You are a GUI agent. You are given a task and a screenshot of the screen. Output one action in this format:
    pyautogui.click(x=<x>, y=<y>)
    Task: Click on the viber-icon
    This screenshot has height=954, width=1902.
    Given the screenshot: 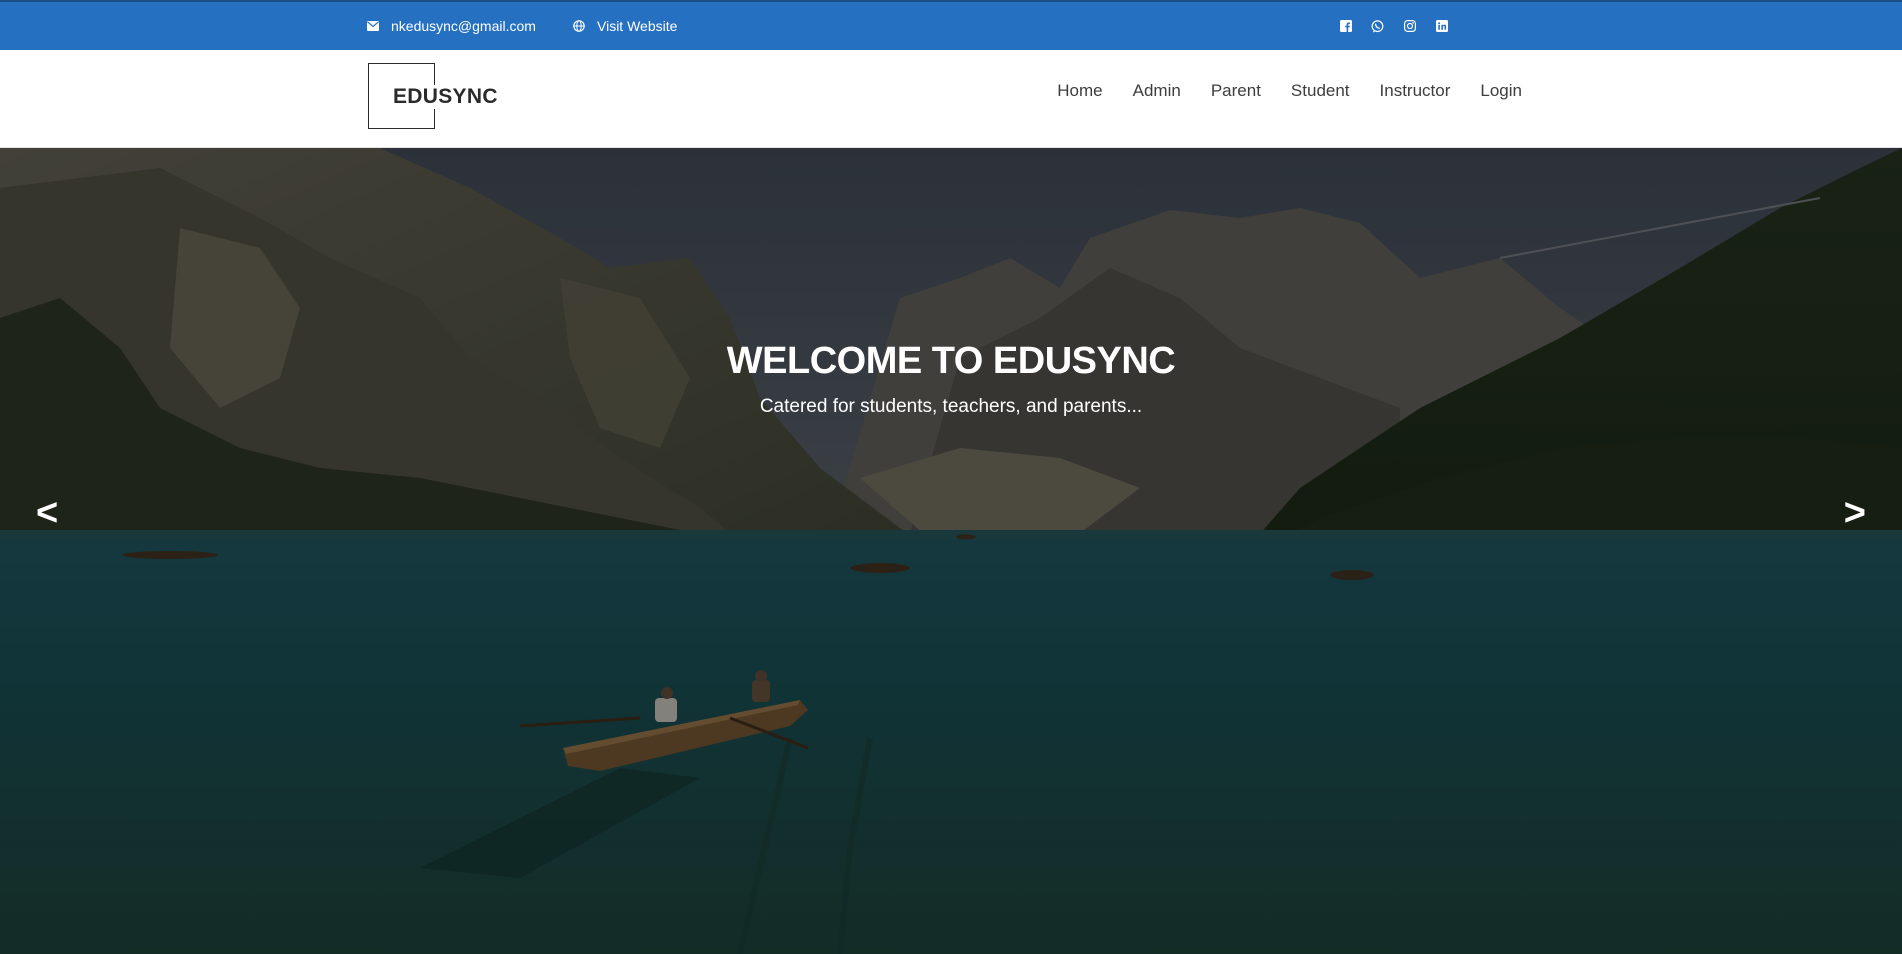 What is the action you would take?
    pyautogui.click(x=1377, y=26)
    